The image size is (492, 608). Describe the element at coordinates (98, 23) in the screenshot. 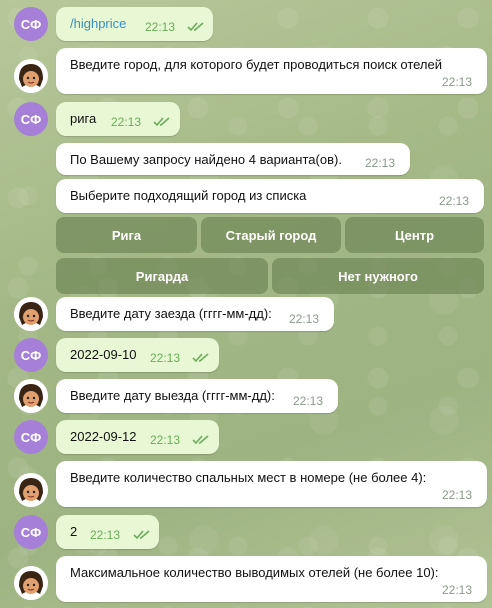

I see `command-link: /highprice` at that location.